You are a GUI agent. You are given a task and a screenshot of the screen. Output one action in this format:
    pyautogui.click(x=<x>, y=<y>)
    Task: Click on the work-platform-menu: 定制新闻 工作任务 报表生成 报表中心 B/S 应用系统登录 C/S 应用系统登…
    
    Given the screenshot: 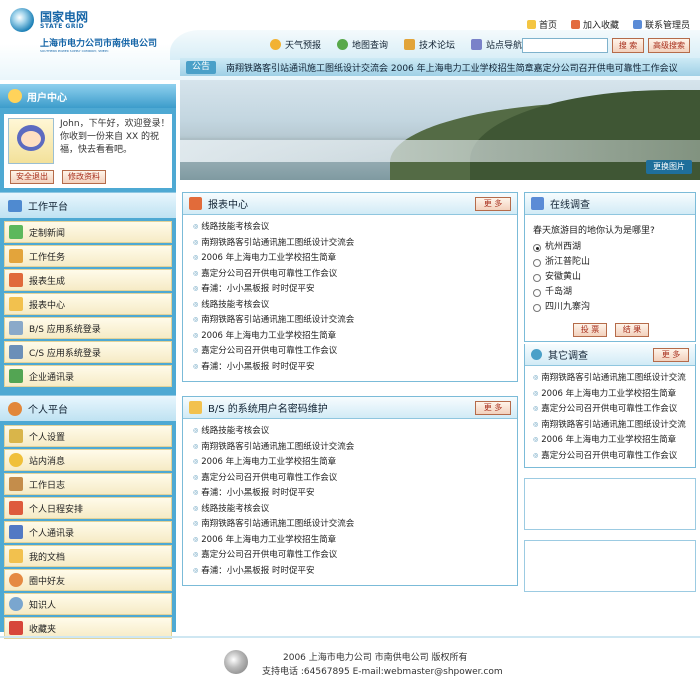 What is the action you would take?
    pyautogui.click(x=88, y=305)
    